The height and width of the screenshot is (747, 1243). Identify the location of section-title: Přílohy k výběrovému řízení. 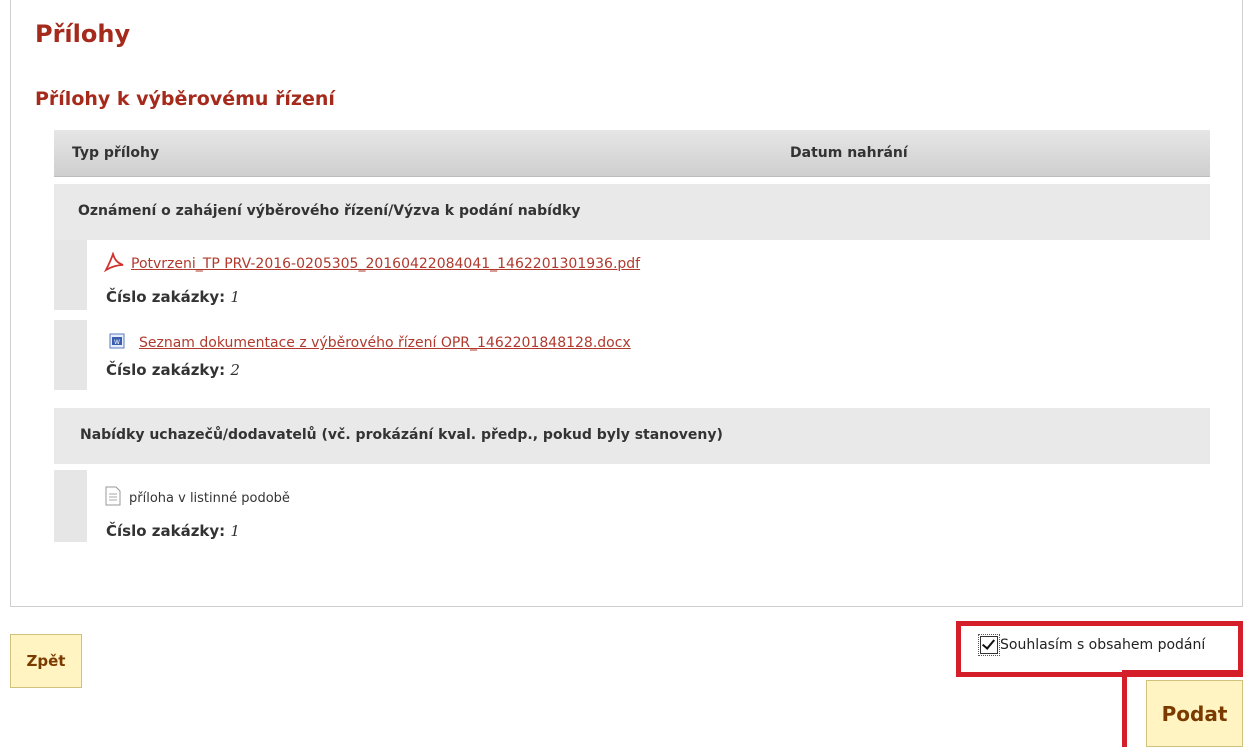
(185, 99).